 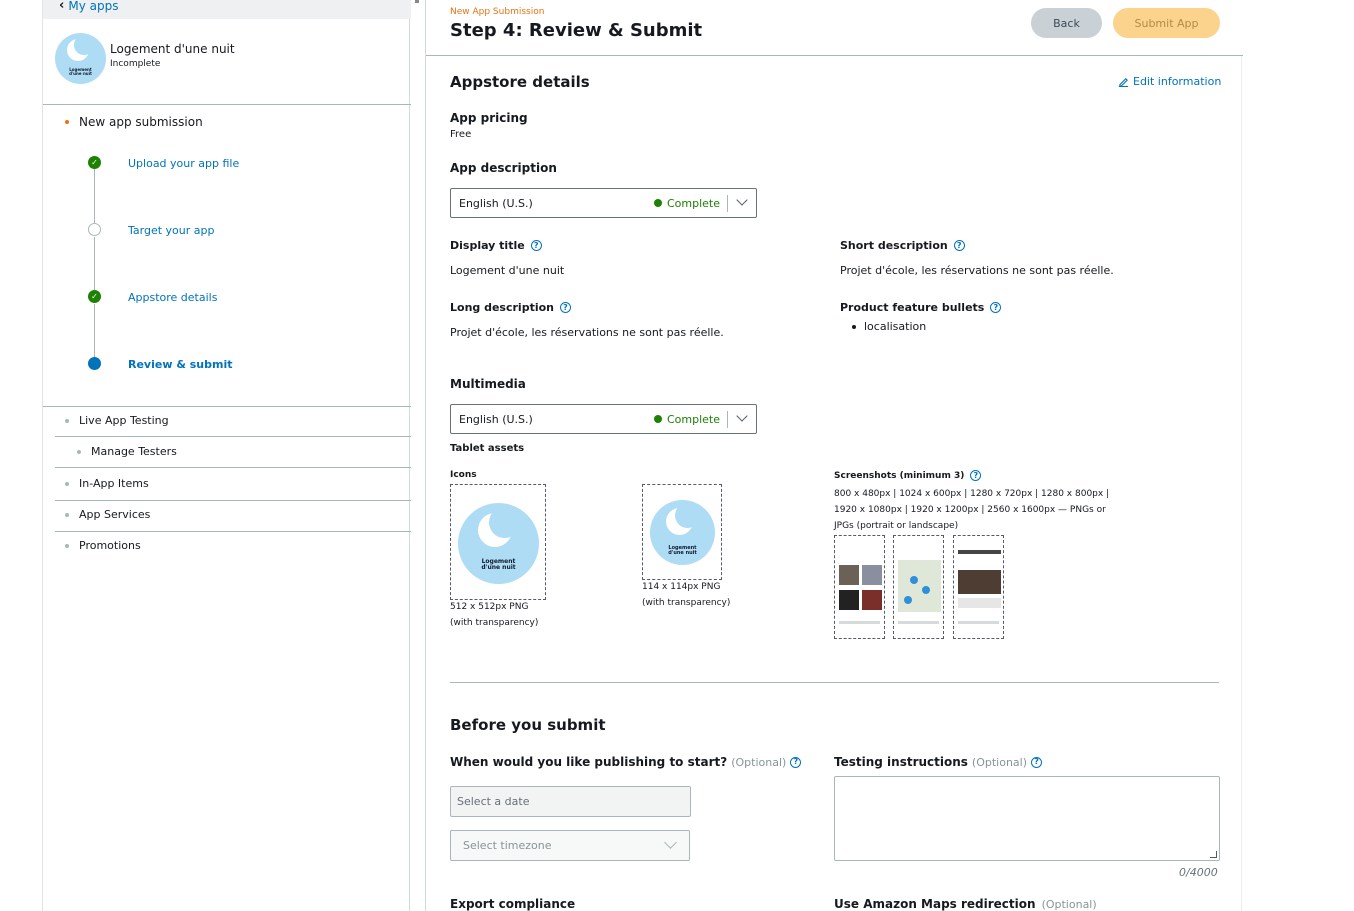 What do you see at coordinates (124, 420) in the screenshot?
I see `sidebar-item-label: Live App Testing` at bounding box center [124, 420].